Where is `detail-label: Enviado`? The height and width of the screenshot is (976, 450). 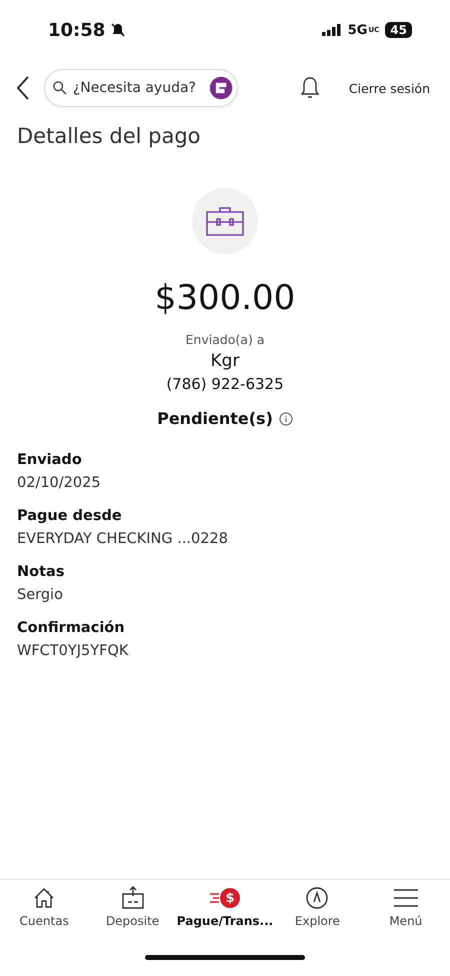 detail-label: Enviado is located at coordinates (50, 460).